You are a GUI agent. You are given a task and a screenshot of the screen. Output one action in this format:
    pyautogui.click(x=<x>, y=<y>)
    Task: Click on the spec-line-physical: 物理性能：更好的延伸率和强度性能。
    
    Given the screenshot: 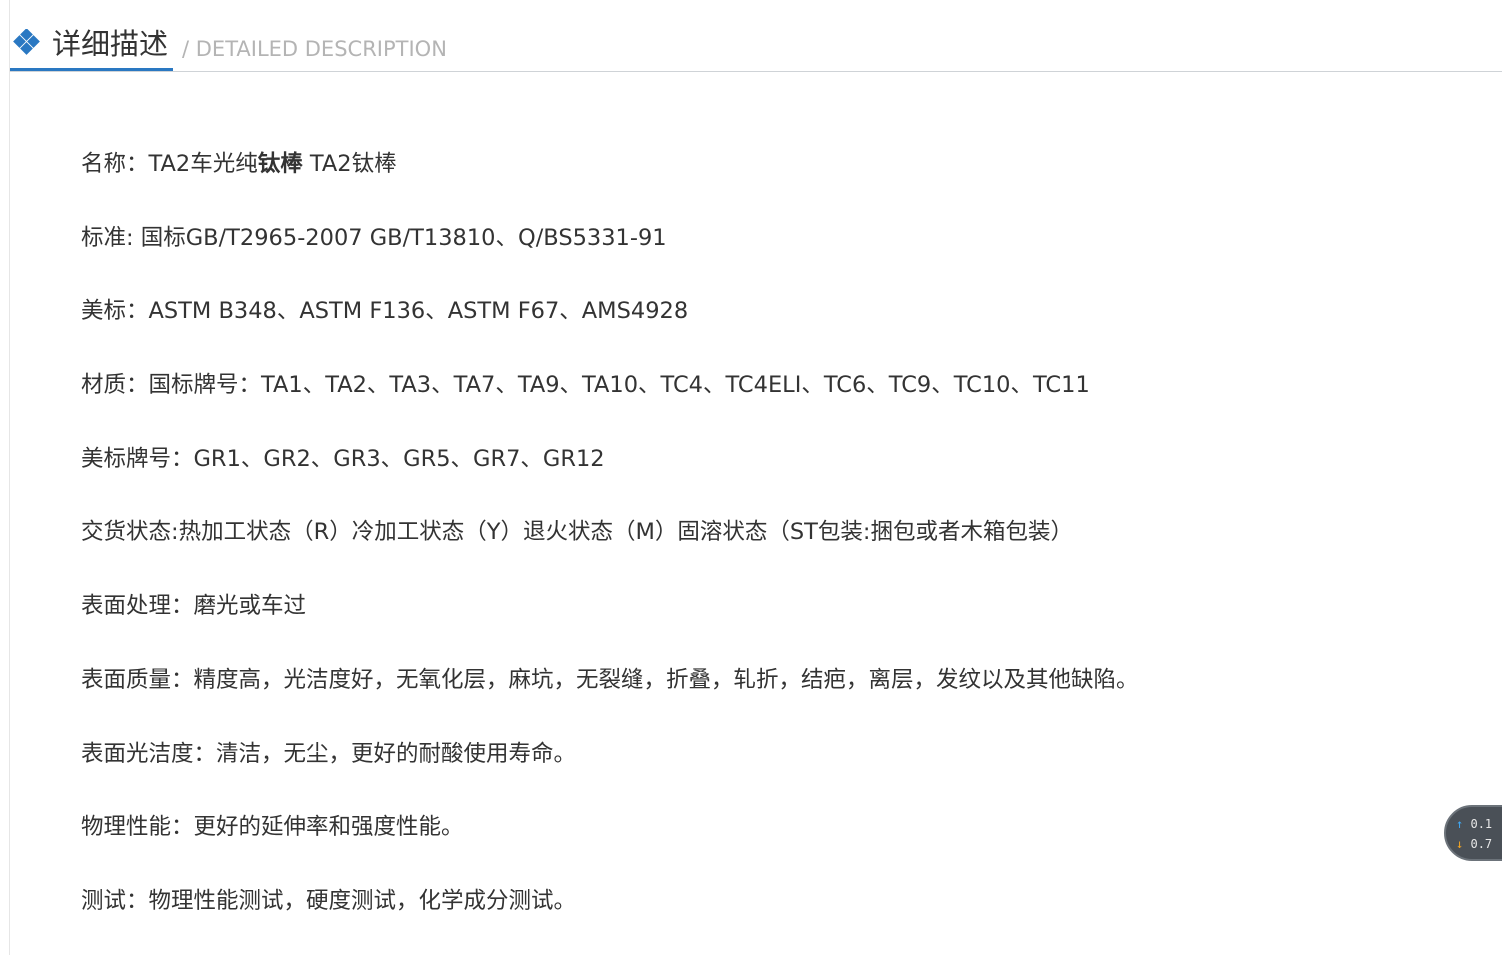 What is the action you would take?
    pyautogui.click(x=272, y=827)
    